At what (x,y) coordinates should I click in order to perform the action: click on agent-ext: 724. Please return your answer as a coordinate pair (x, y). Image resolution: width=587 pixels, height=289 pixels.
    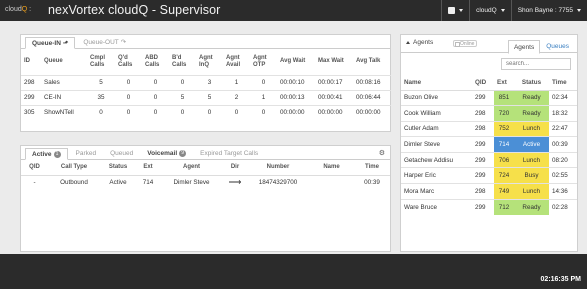
    Looking at the image, I should click on (504, 175).